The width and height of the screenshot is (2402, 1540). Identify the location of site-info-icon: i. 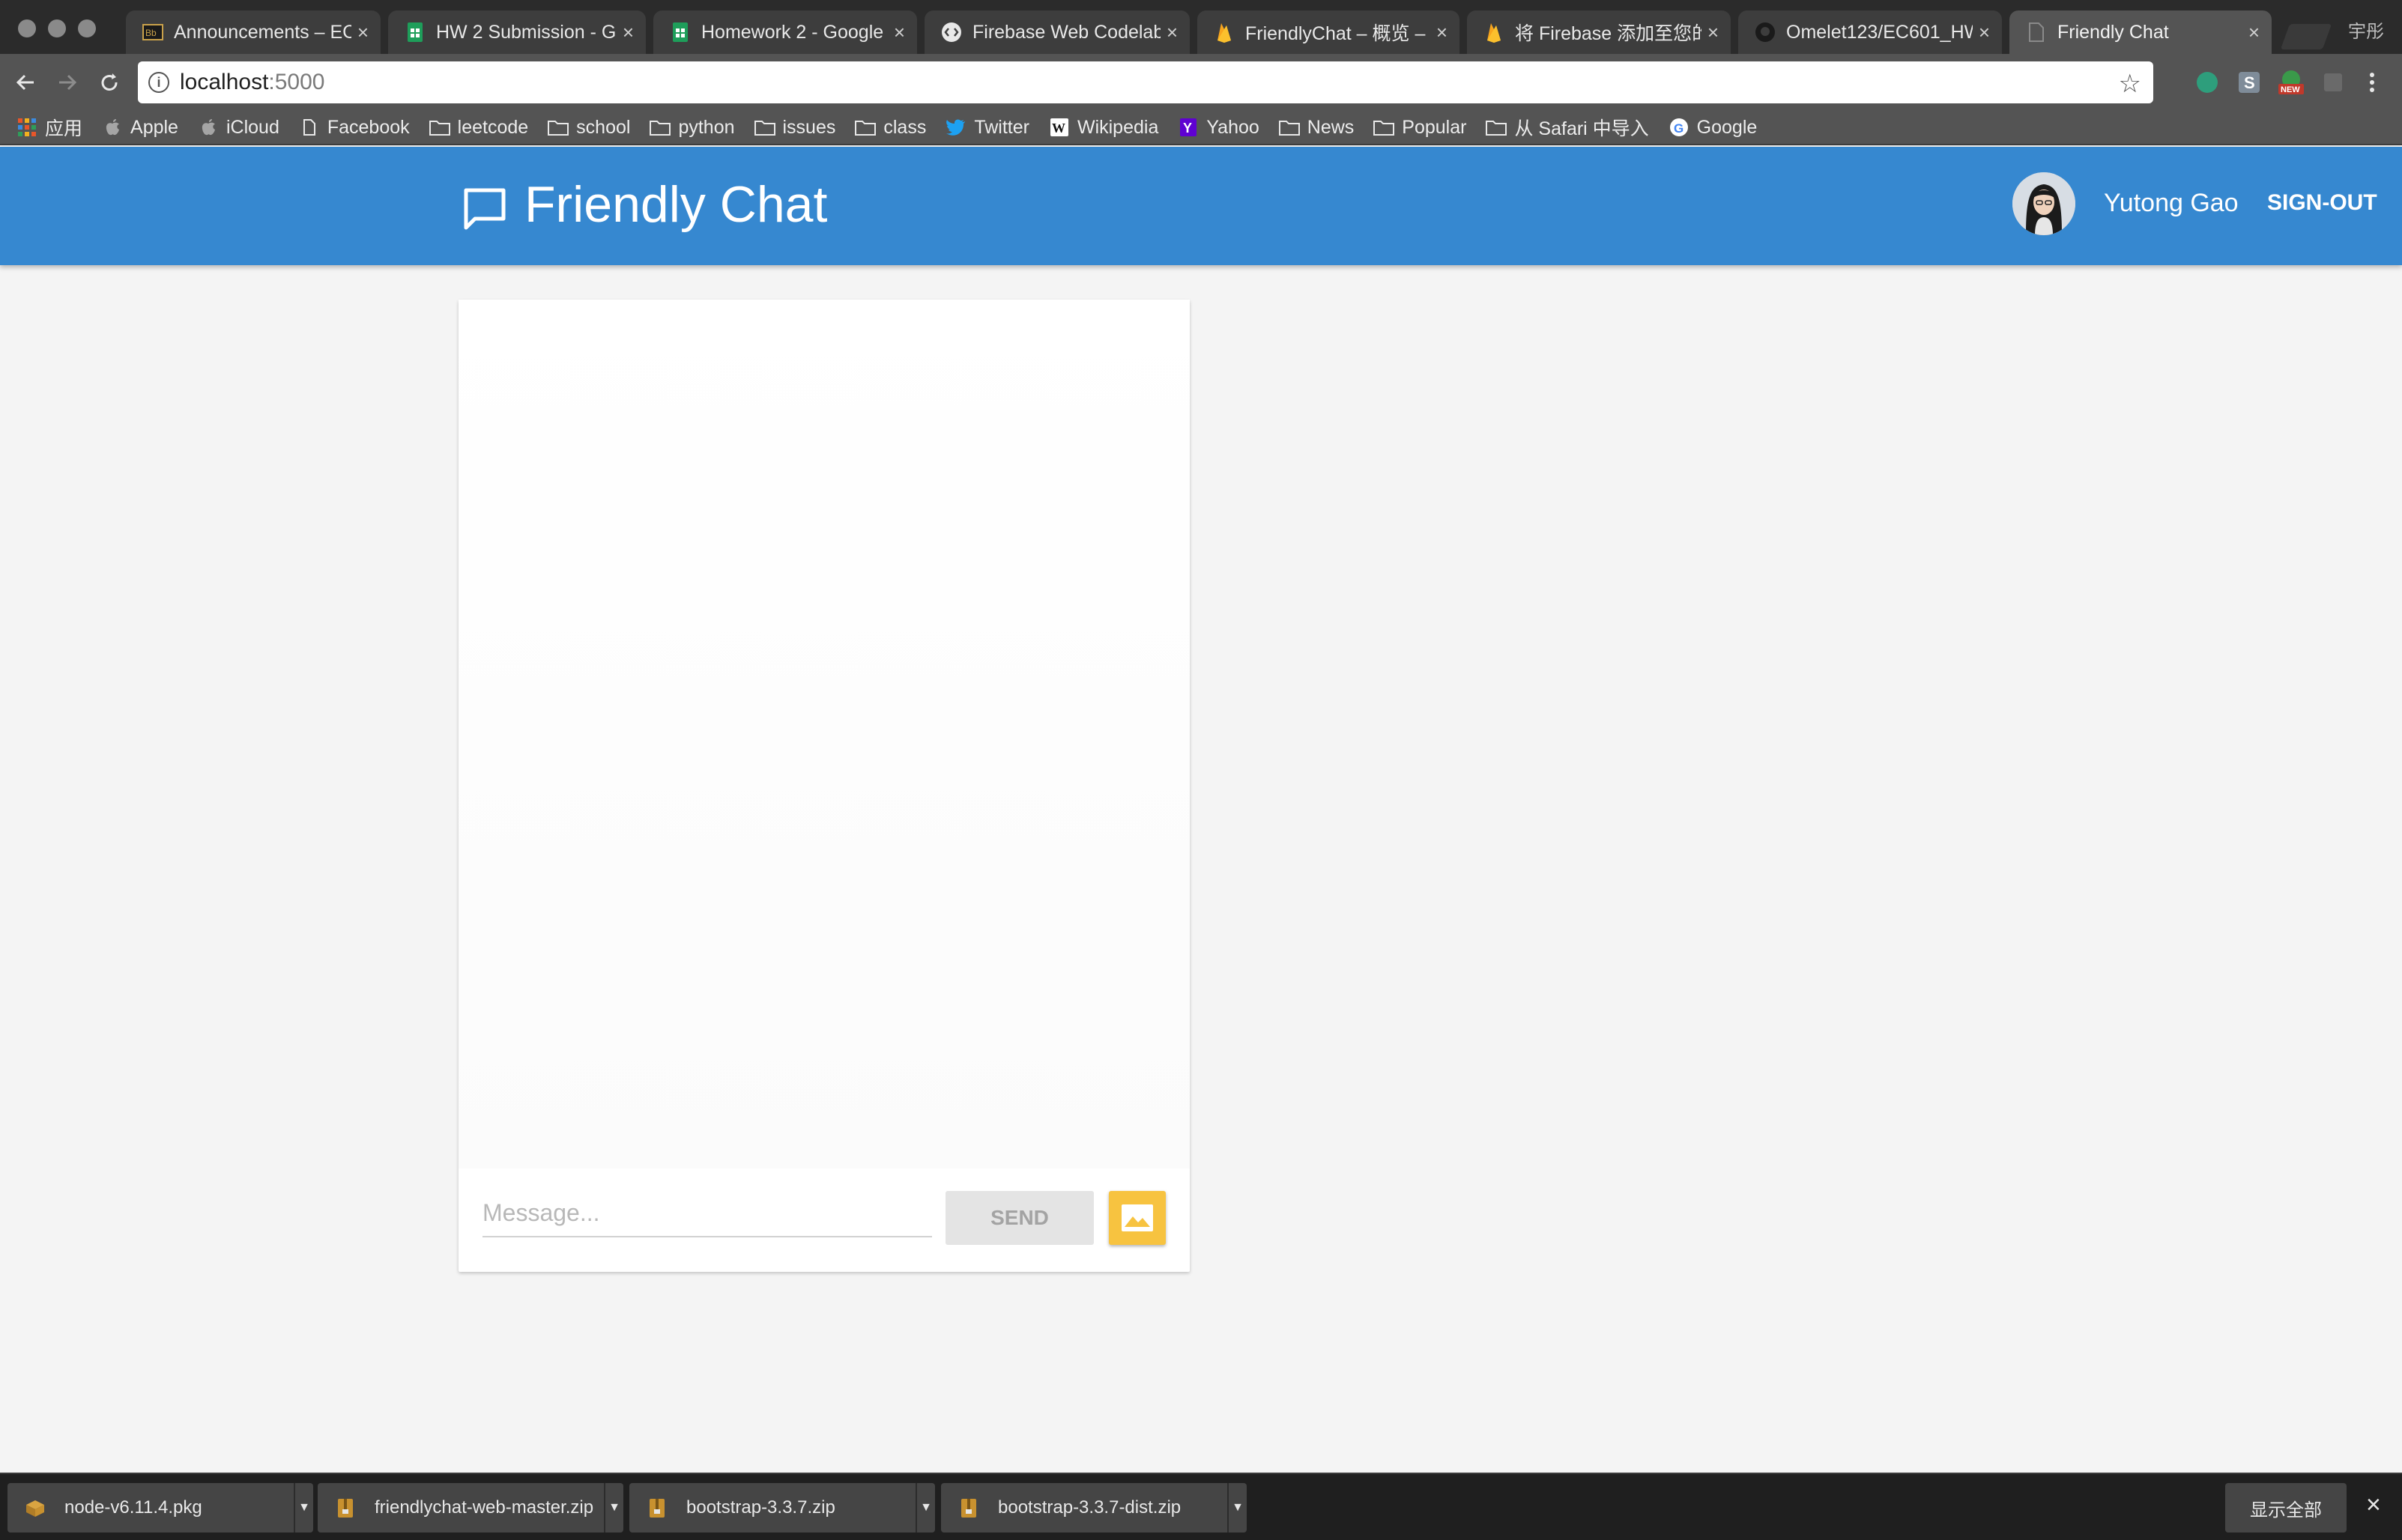
(159, 82).